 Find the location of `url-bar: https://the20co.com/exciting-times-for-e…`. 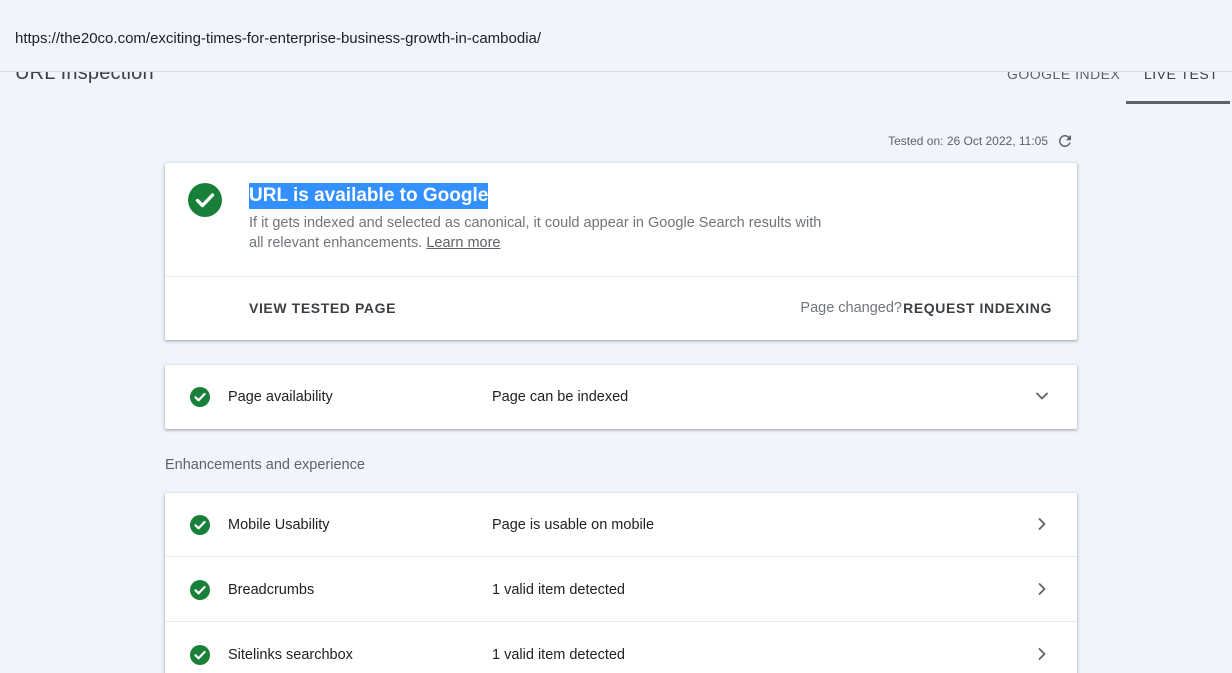

url-bar: https://the20co.com/exciting-times-for-e… is located at coordinates (616, 36).